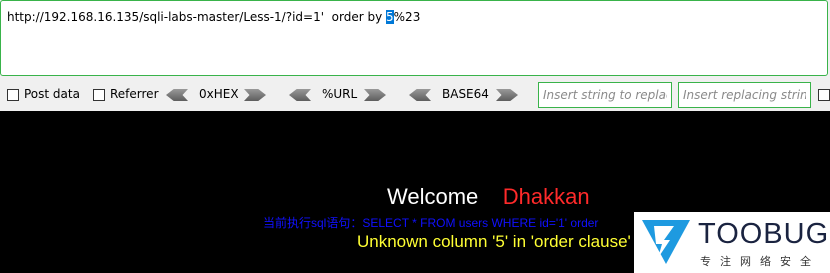 This screenshot has height=273, width=830. What do you see at coordinates (605, 95) in the screenshot?
I see `insert-string-input` at bounding box center [605, 95].